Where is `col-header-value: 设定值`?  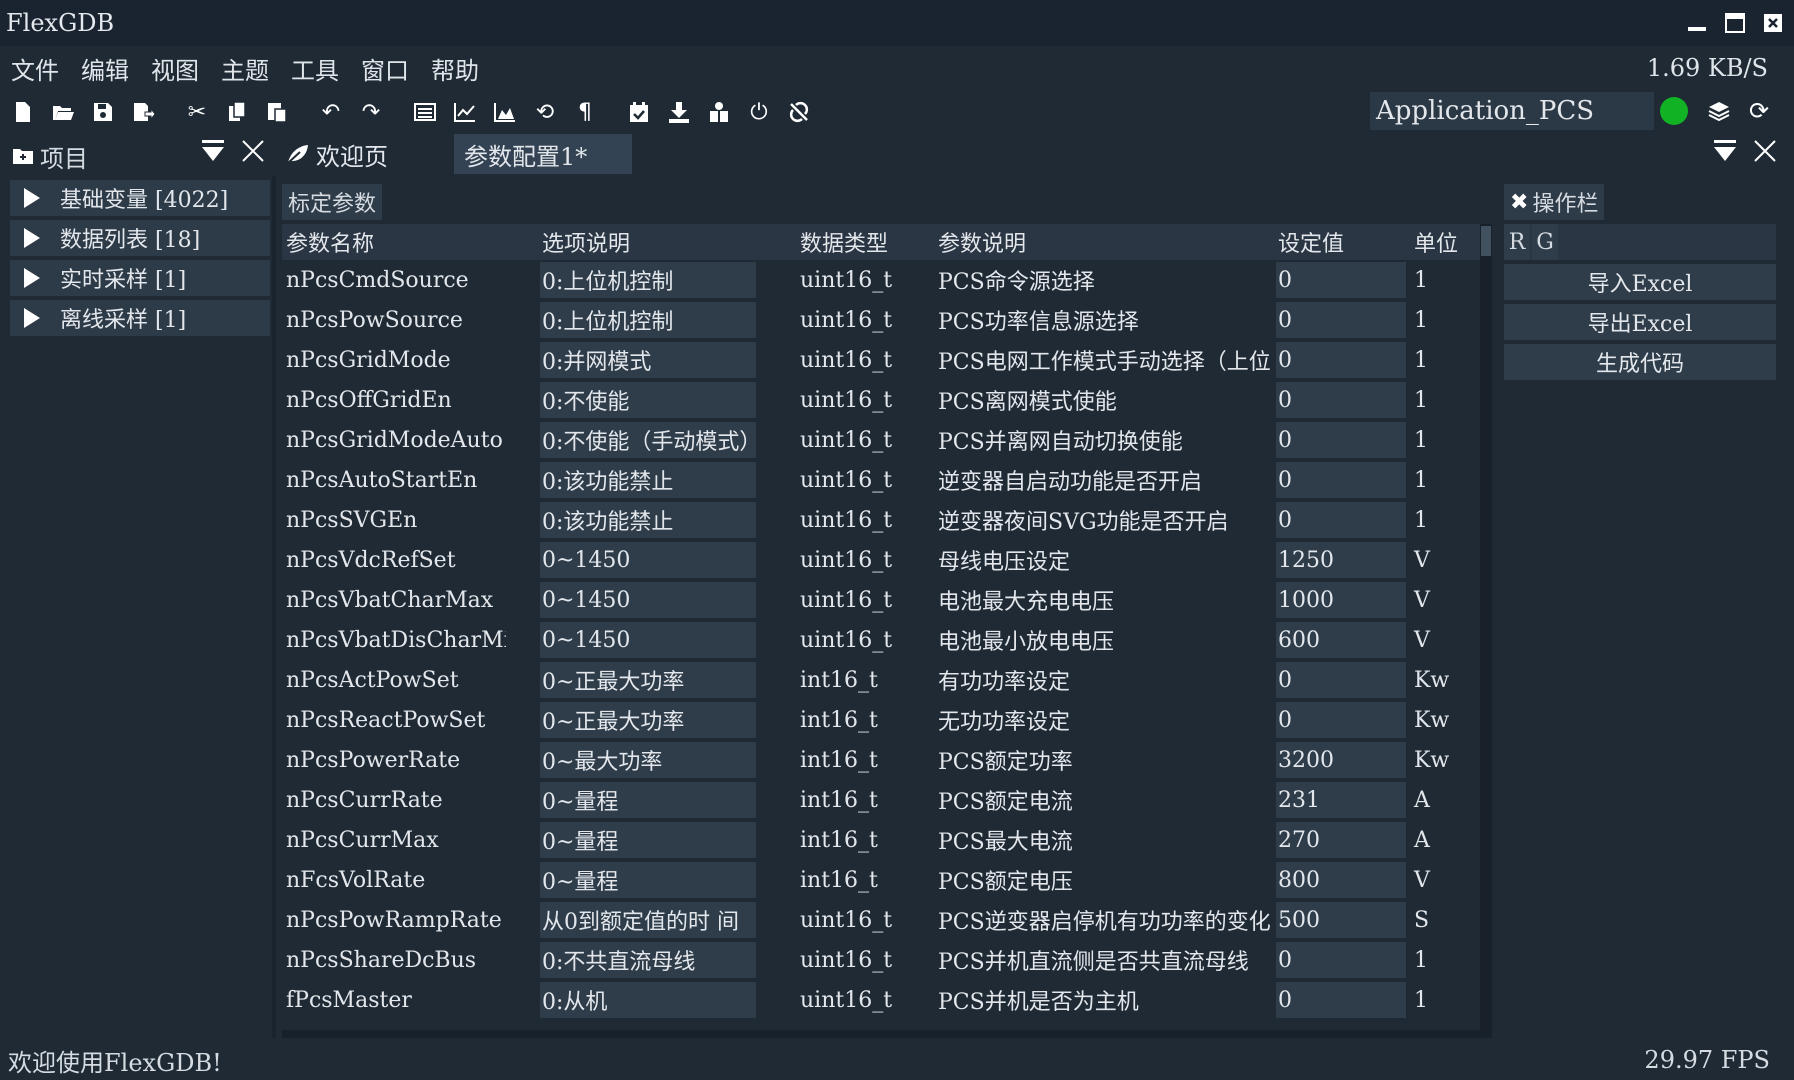 col-header-value: 设定值 is located at coordinates (1333, 242).